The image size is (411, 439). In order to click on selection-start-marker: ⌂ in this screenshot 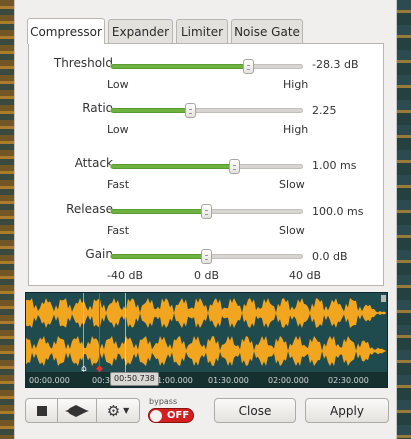, I will do `click(84, 369)`.